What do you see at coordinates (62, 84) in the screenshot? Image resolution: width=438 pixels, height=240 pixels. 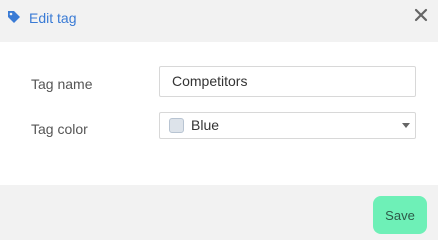 I see `tag-name-label: Tag name` at bounding box center [62, 84].